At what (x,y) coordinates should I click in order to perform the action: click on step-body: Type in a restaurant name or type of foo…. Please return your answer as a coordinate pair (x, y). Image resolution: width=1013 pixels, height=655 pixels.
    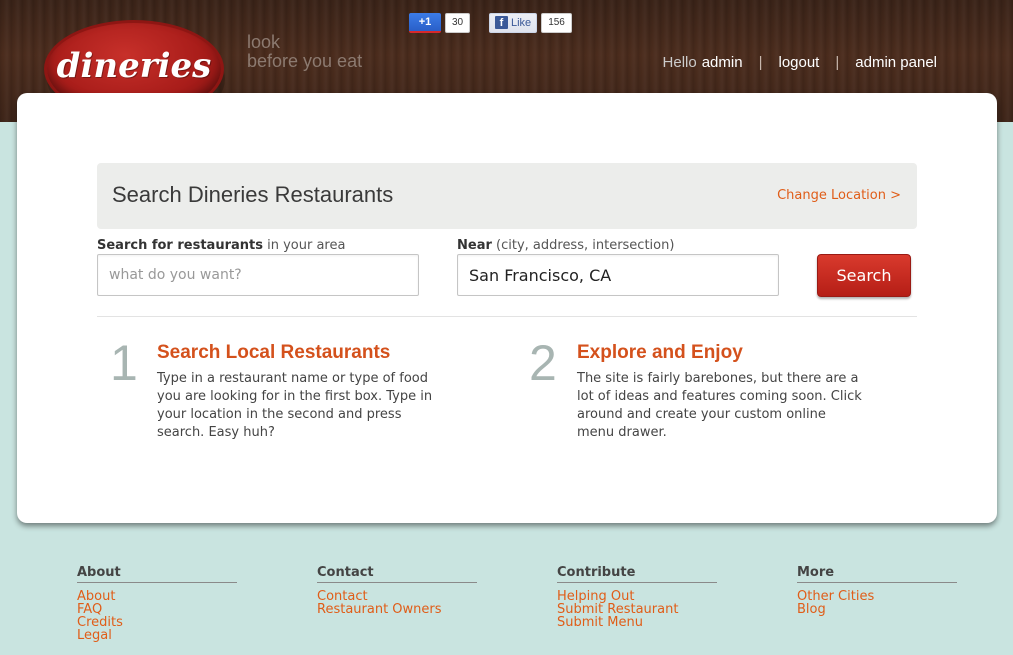
    Looking at the image, I should click on (295, 405).